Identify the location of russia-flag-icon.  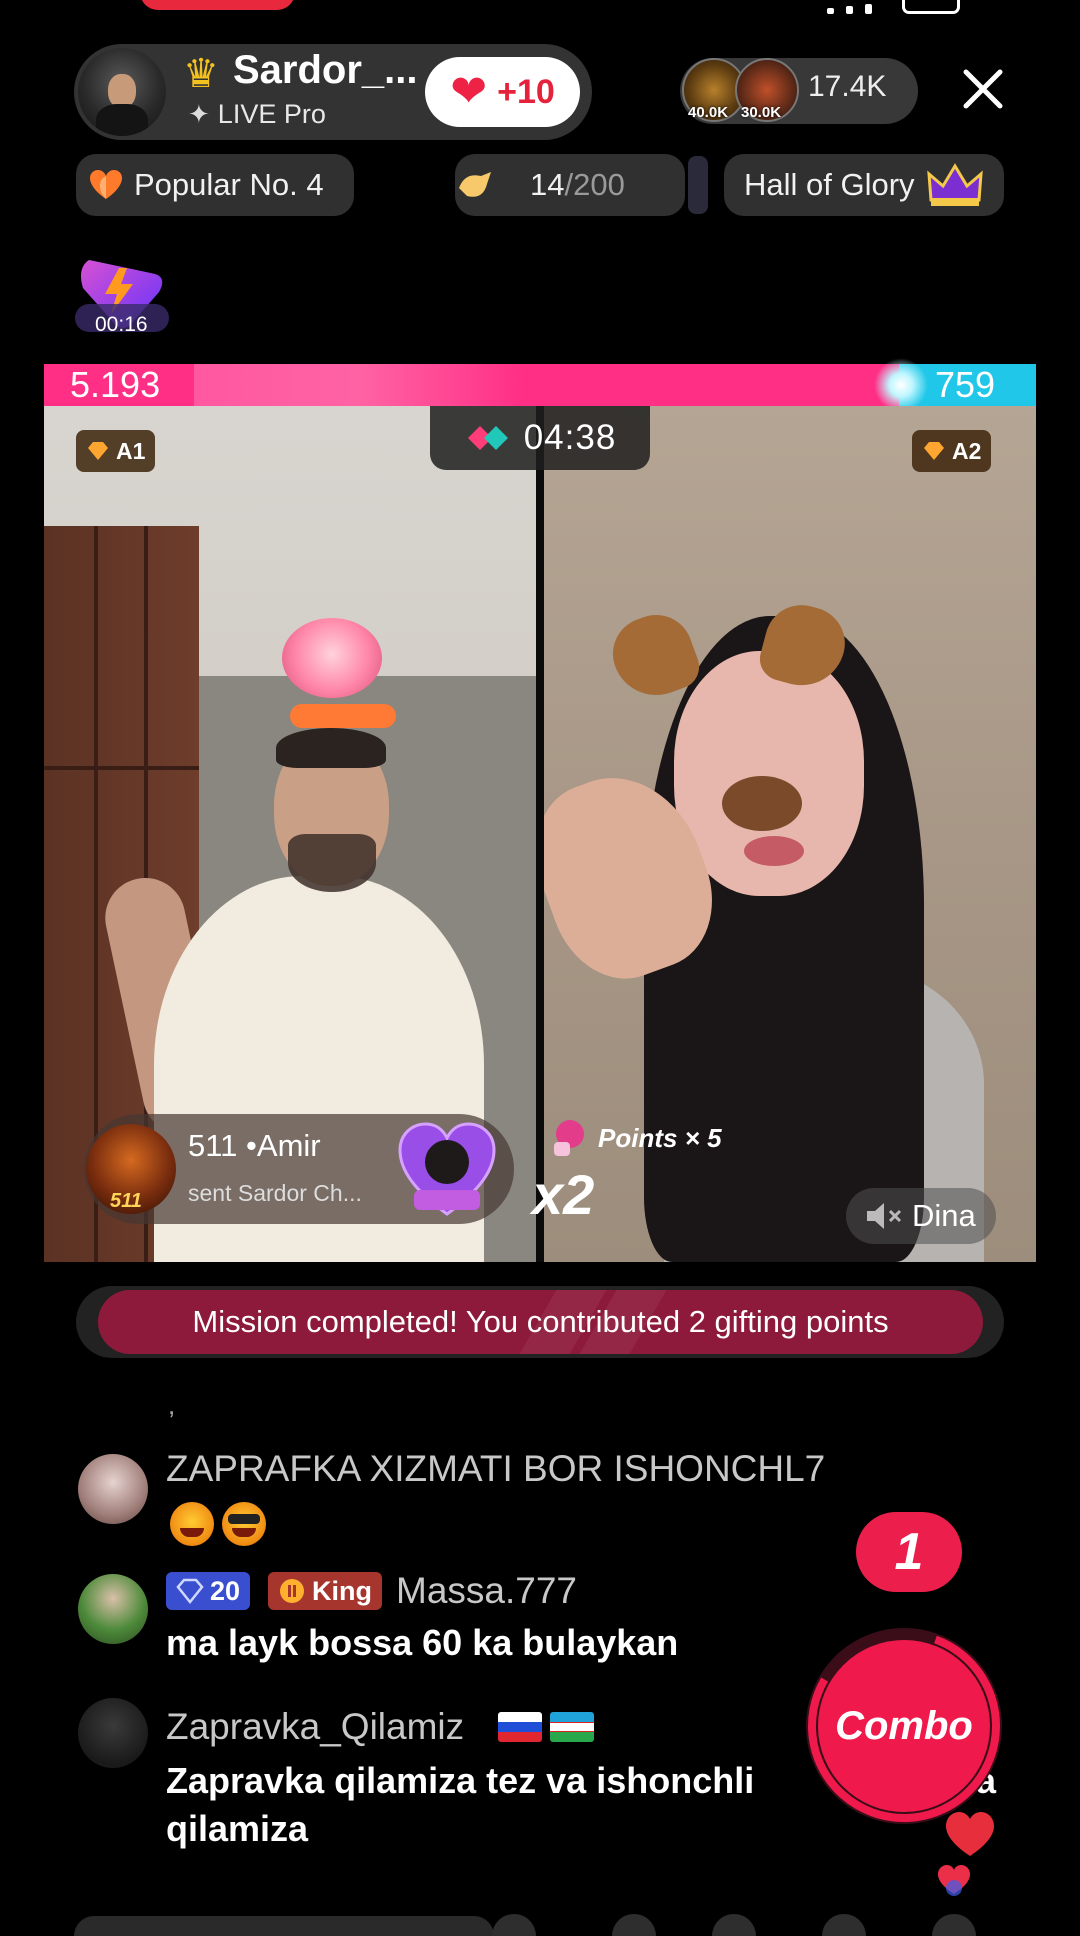
(520, 1727).